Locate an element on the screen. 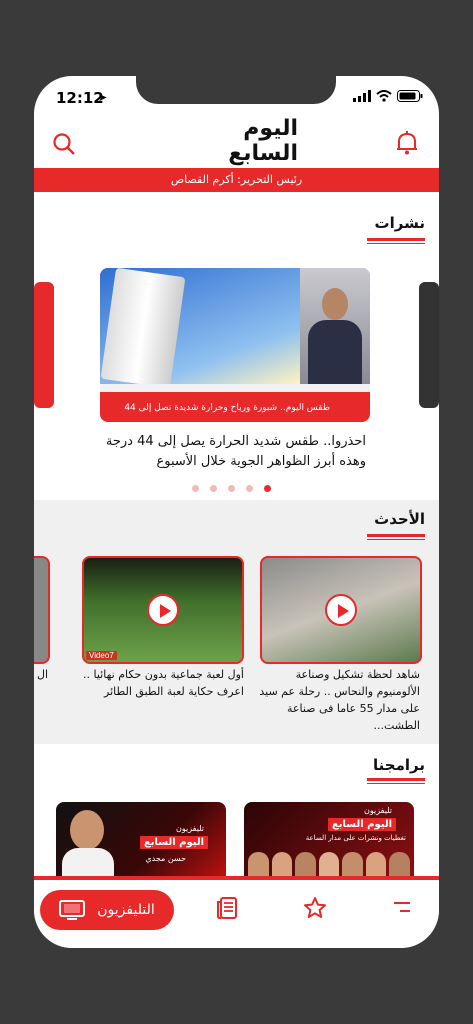 This screenshot has height=1024, width=473. tv-button-label: التليفزيون is located at coordinates (126, 910).